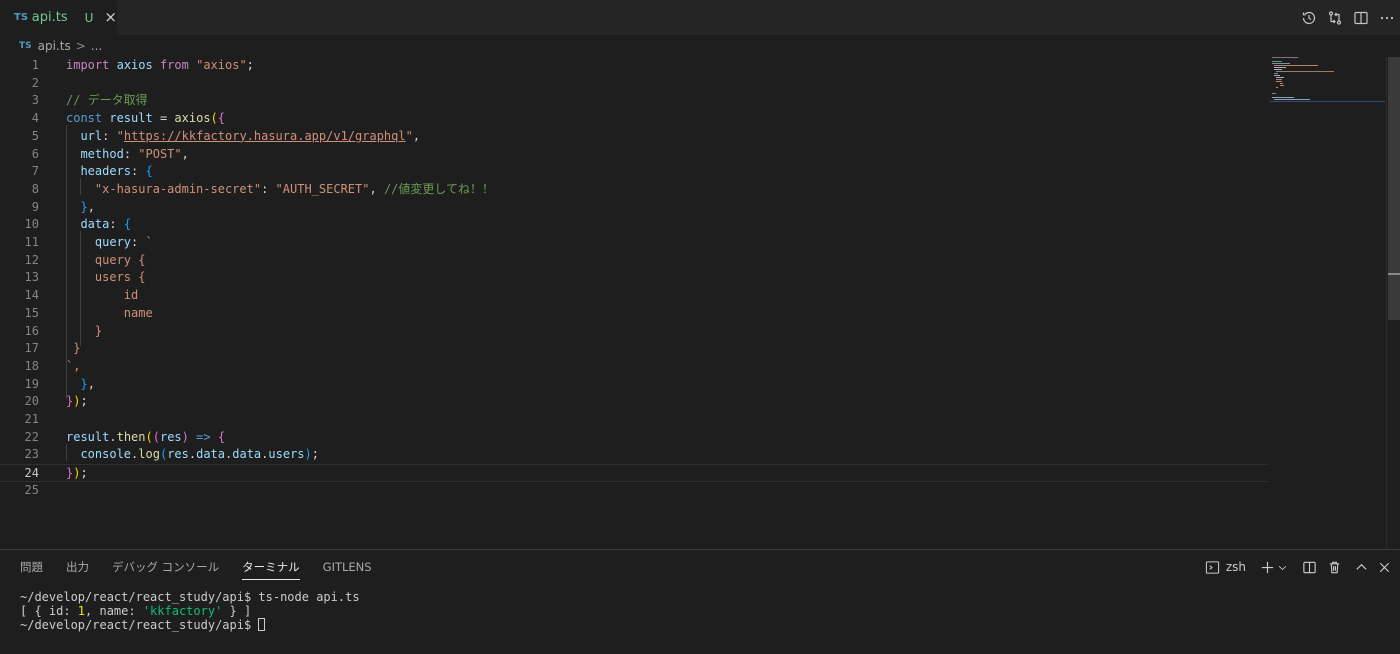 This screenshot has height=654, width=1400. What do you see at coordinates (1394, 188) in the screenshot?
I see `scrollbar-thumb` at bounding box center [1394, 188].